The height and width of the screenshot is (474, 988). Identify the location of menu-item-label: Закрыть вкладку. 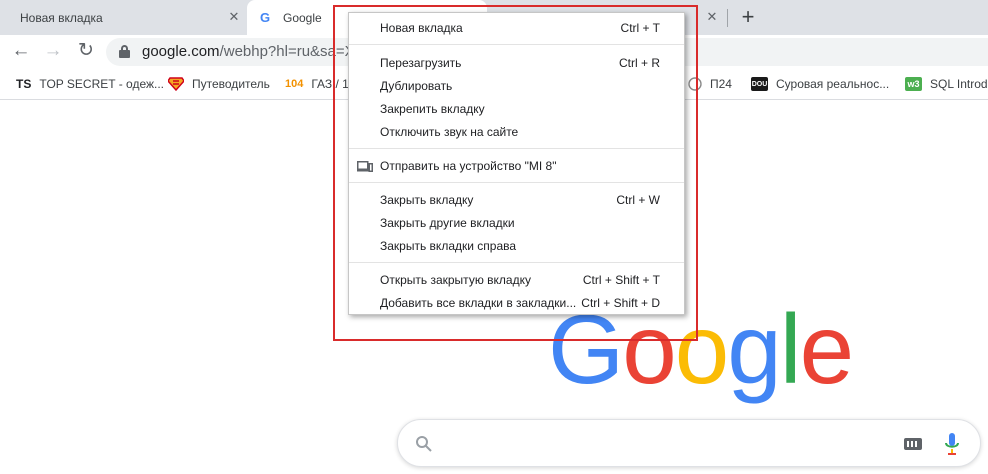
(427, 200).